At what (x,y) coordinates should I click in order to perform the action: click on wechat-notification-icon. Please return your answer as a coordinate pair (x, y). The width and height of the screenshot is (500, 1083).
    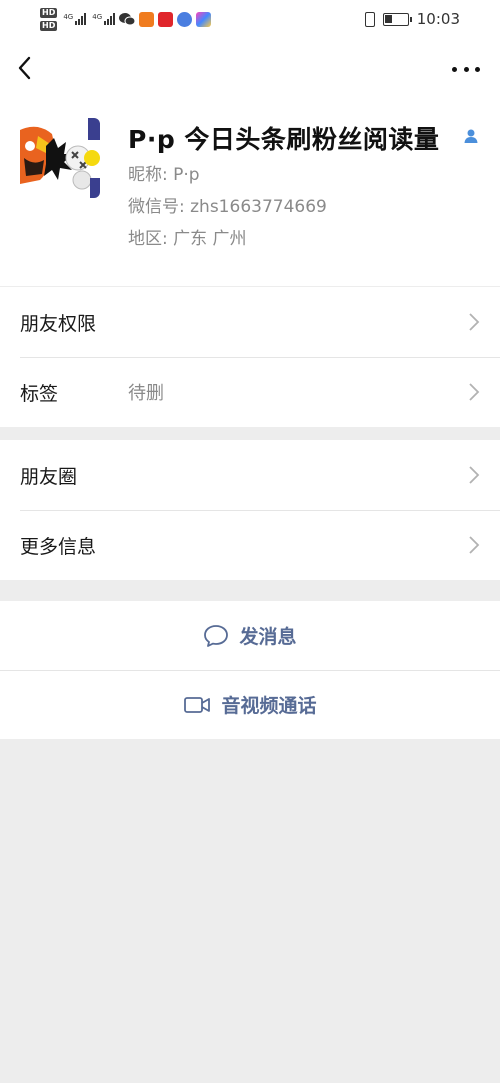
    Looking at the image, I should click on (127, 19).